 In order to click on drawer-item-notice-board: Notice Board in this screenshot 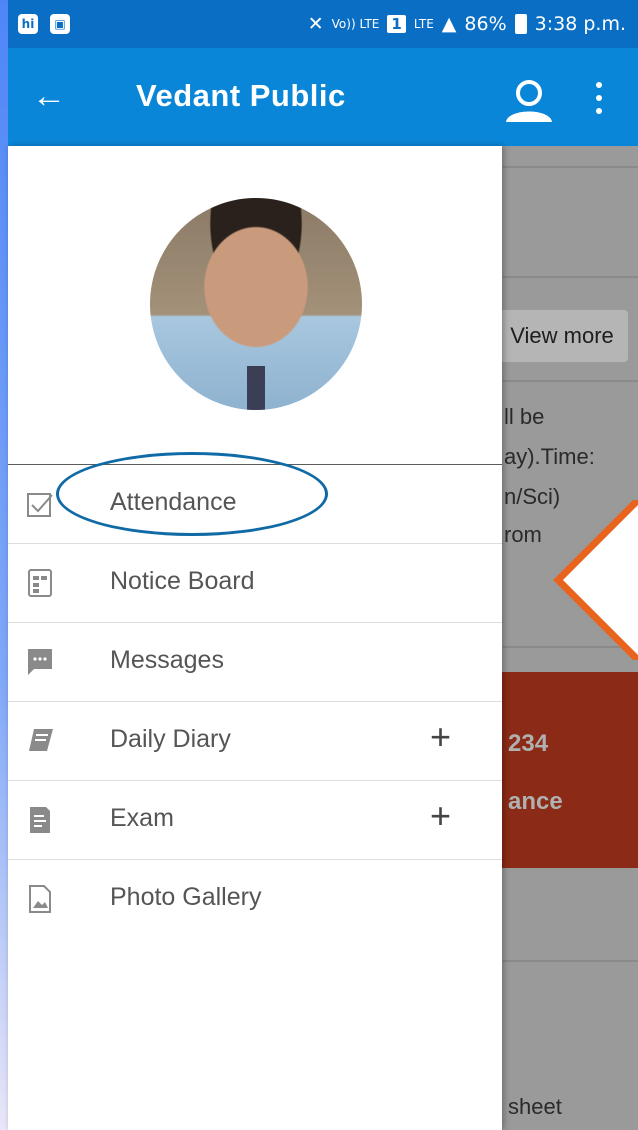, I will do `click(255, 583)`.